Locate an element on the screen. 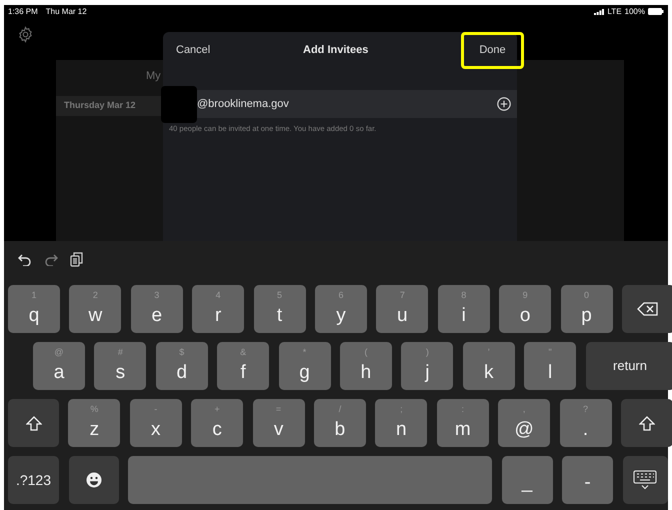 The width and height of the screenshot is (672, 510). key-hint: + is located at coordinates (217, 409).